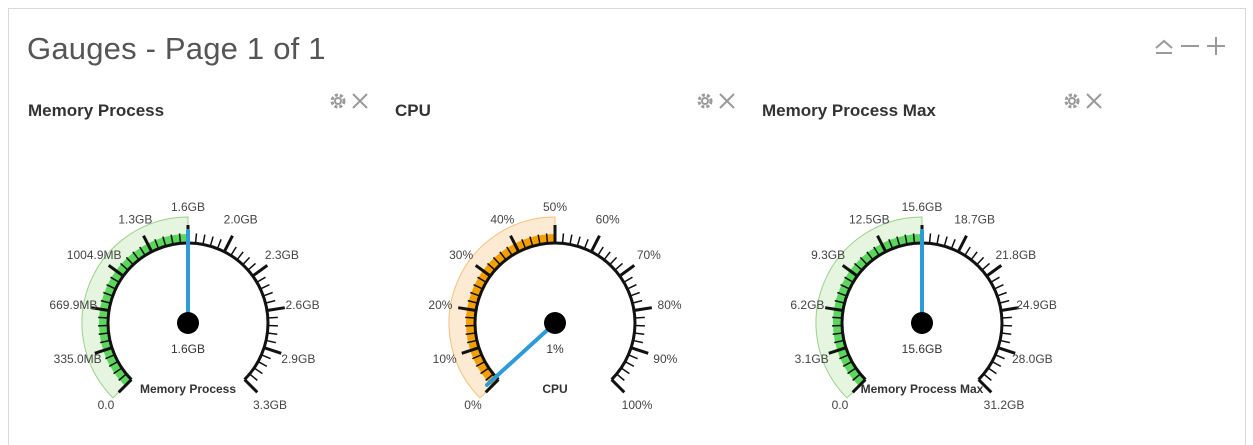  I want to click on gauge-tick-label: 40%, so click(502, 220).